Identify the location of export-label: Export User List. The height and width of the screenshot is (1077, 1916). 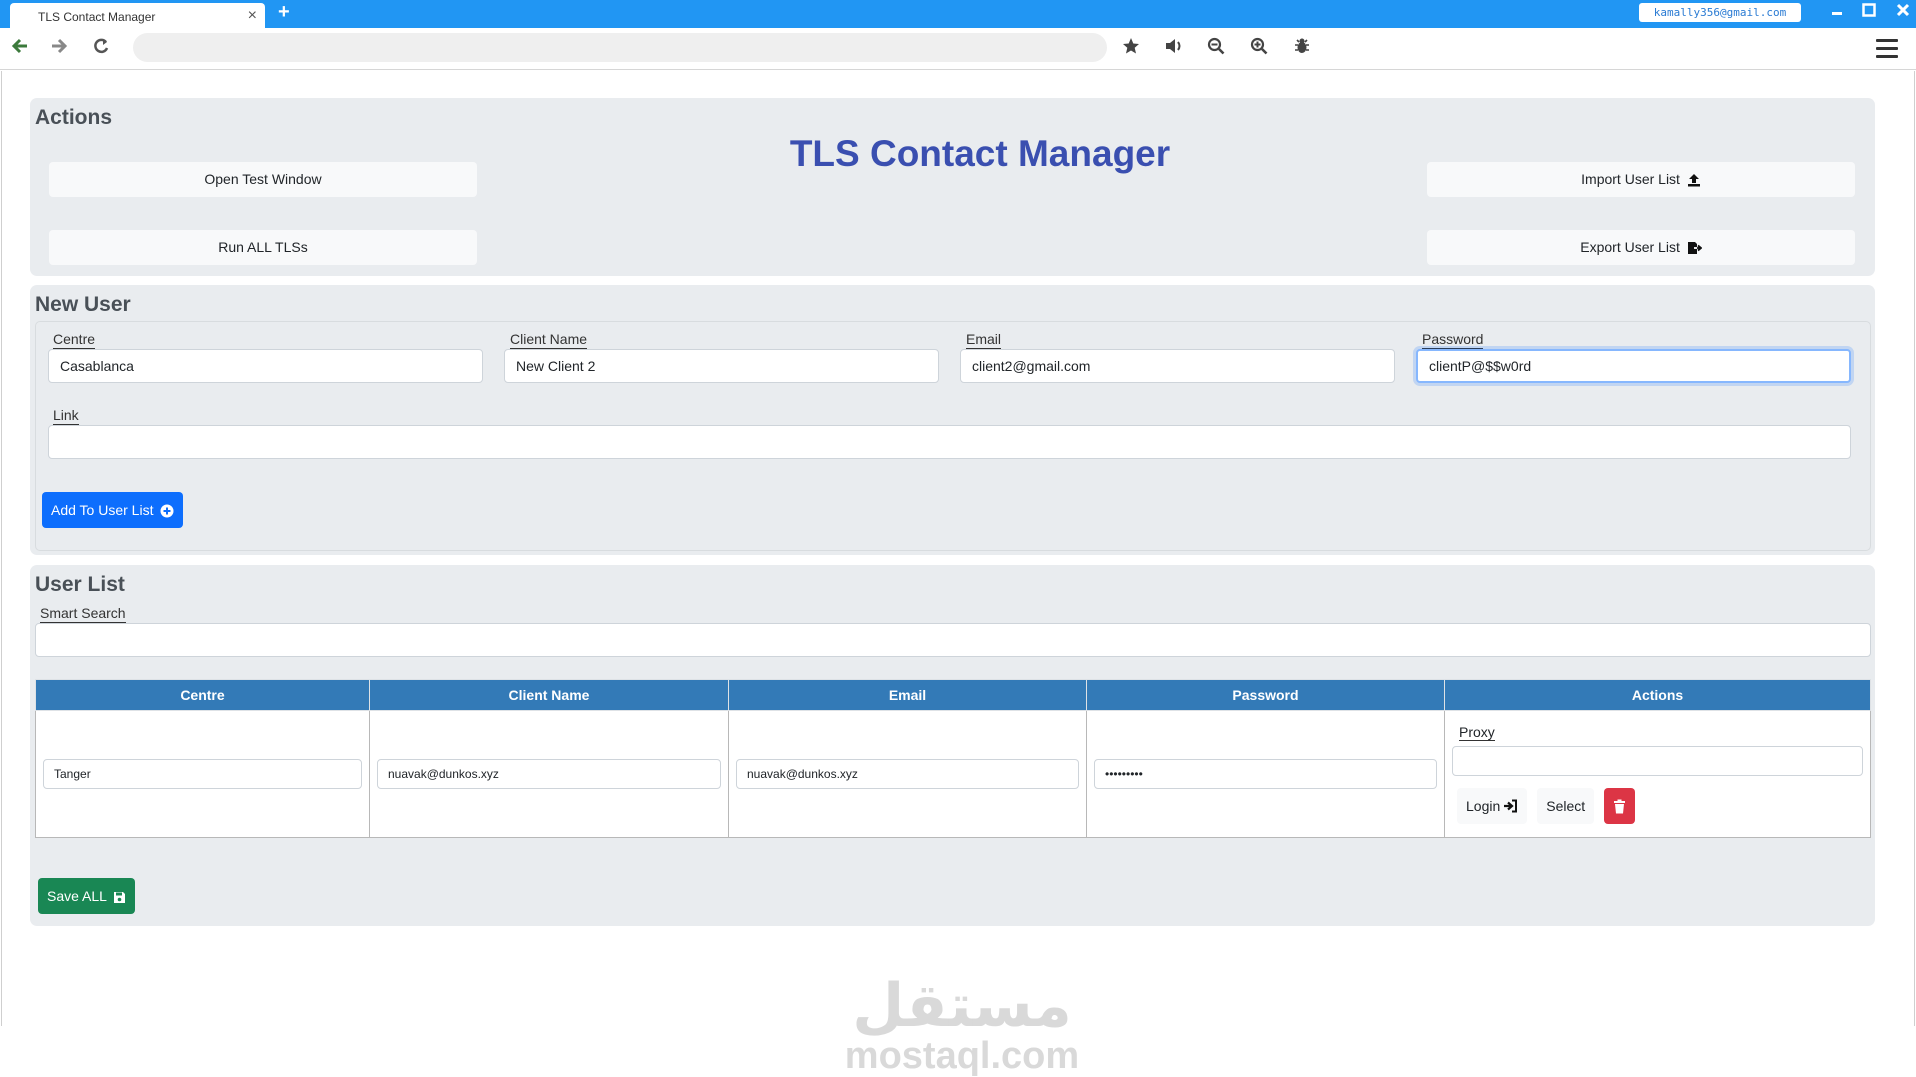
(1630, 247).